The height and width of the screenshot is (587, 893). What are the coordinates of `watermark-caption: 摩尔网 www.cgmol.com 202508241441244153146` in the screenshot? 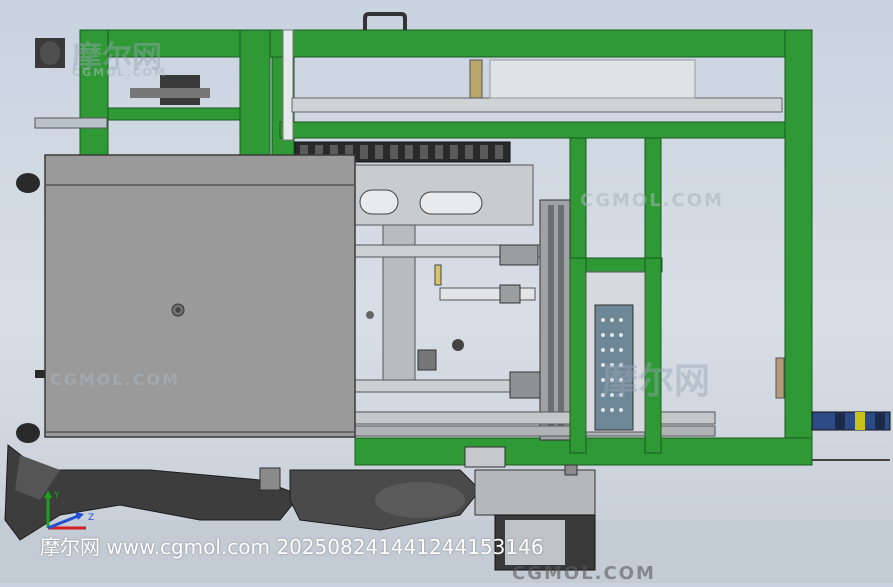 It's located at (292, 547).